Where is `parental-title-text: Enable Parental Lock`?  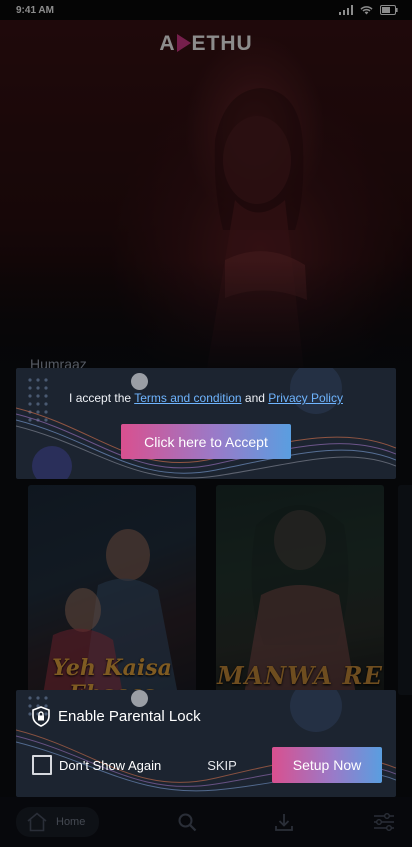 parental-title-text: Enable Parental Lock is located at coordinates (129, 716).